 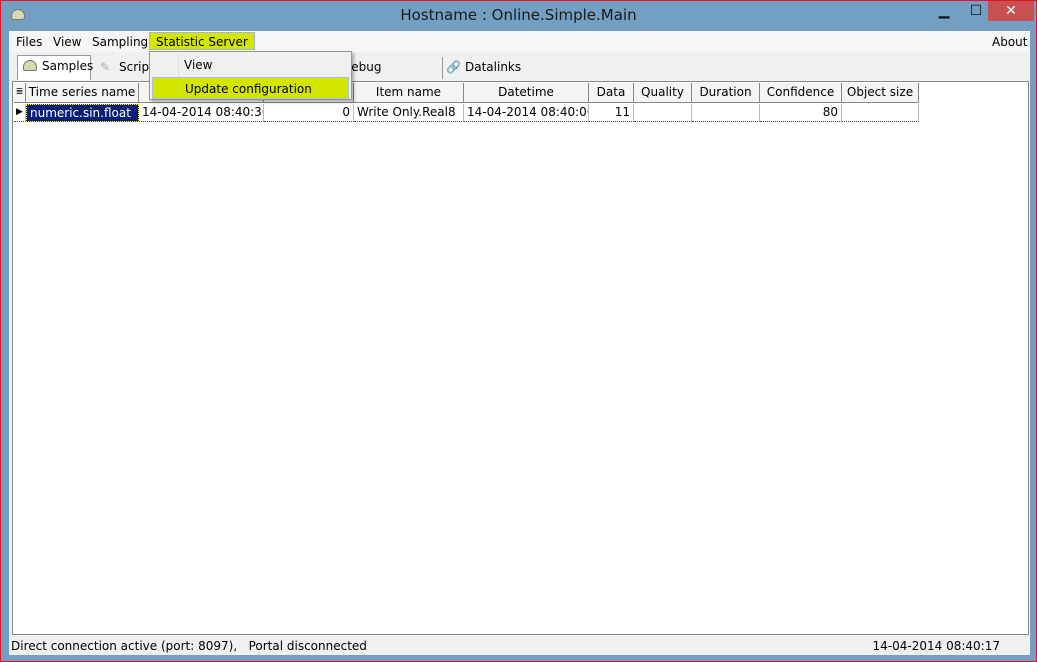 I want to click on cell-quality, so click(x=663, y=113).